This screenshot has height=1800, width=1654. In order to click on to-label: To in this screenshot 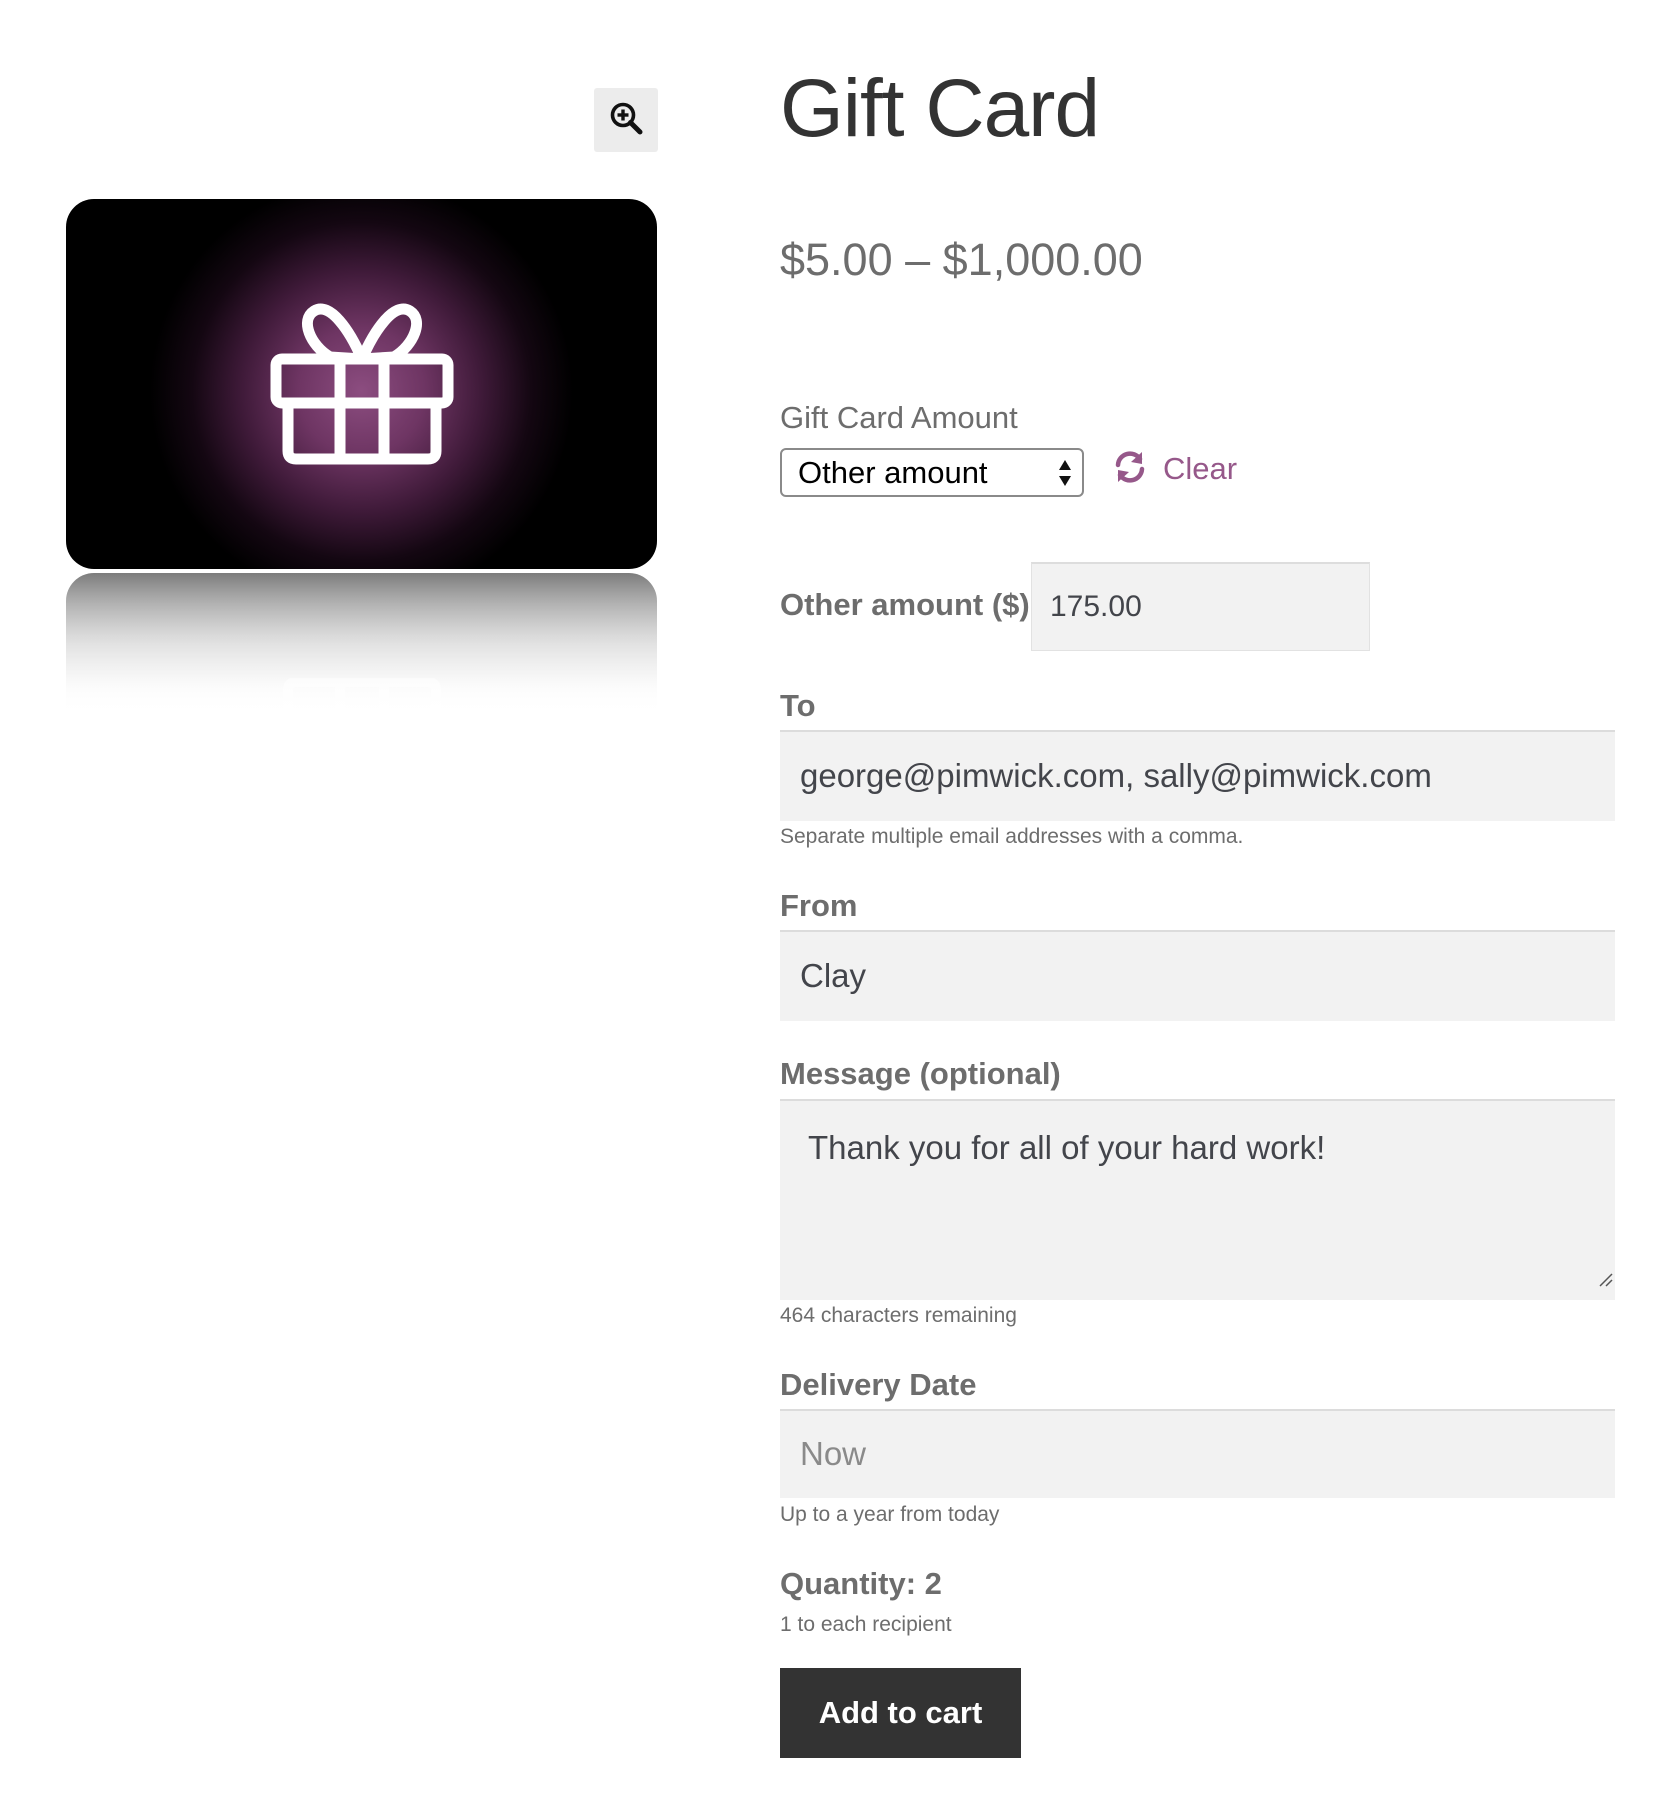, I will do `click(798, 705)`.